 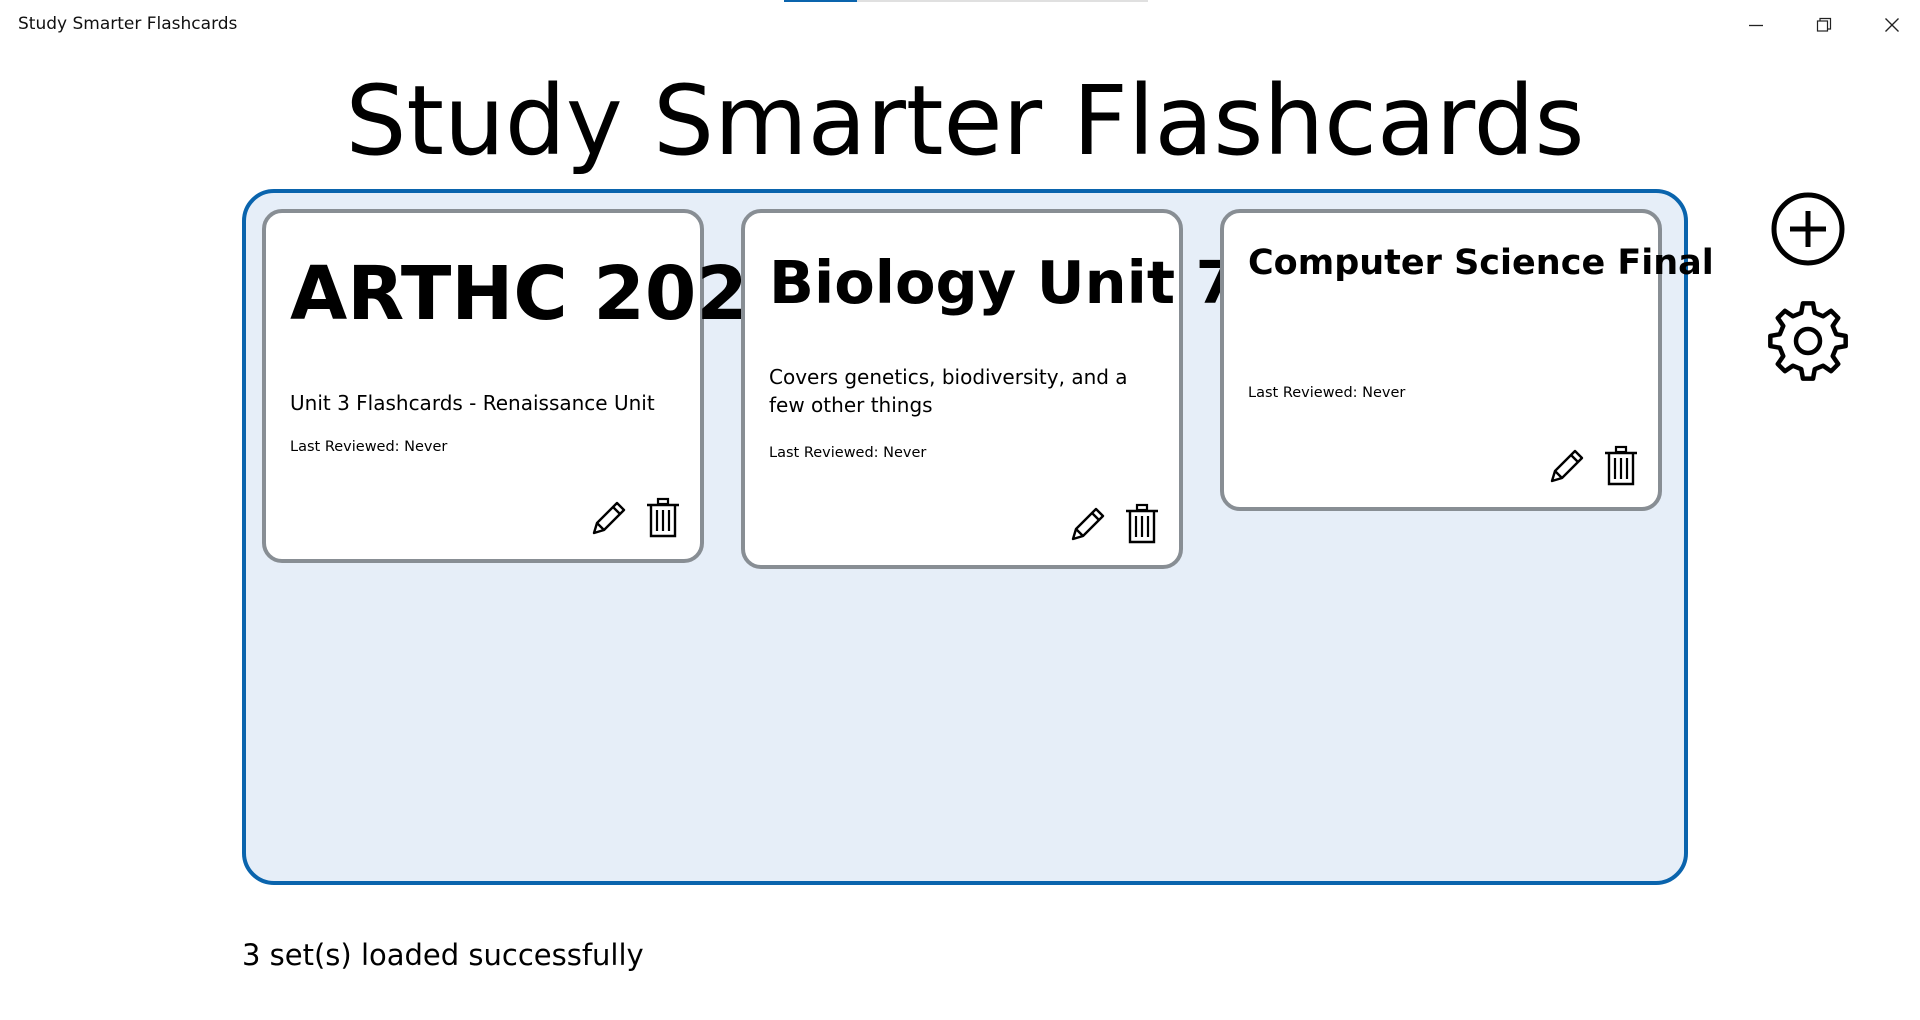 I want to click on settings-button, so click(x=1808, y=341).